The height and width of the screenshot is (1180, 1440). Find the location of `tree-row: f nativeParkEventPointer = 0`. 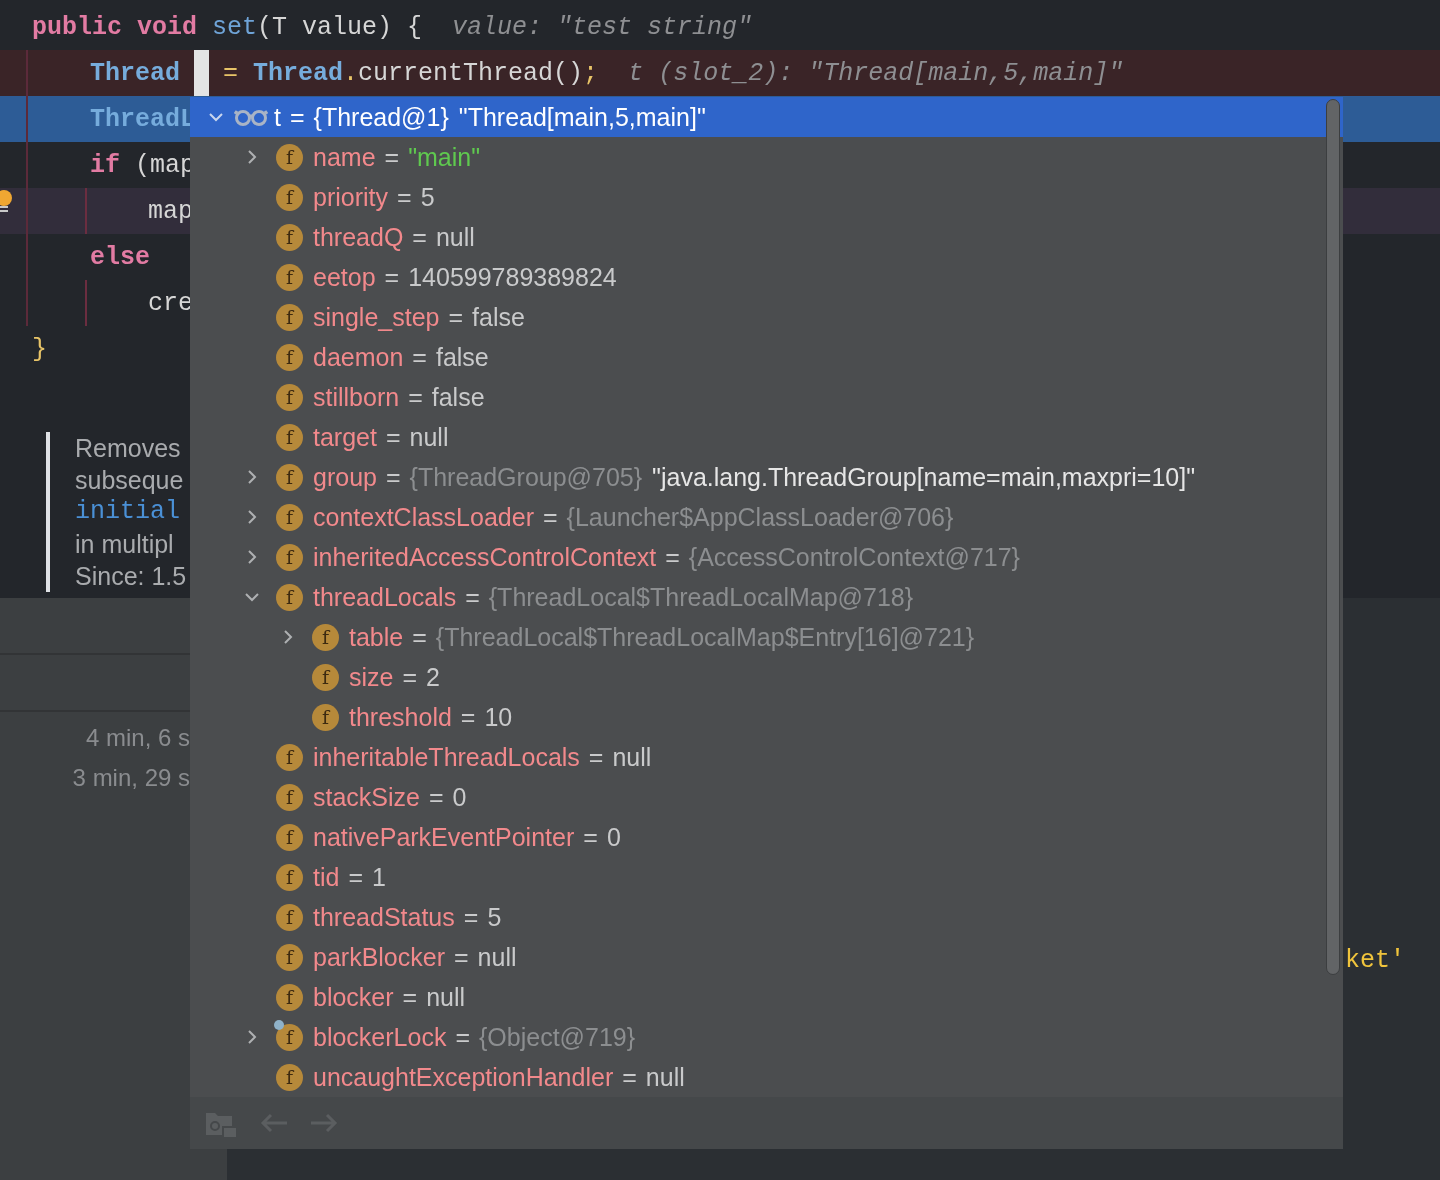

tree-row: f nativeParkEventPointer = 0 is located at coordinates (766, 837).